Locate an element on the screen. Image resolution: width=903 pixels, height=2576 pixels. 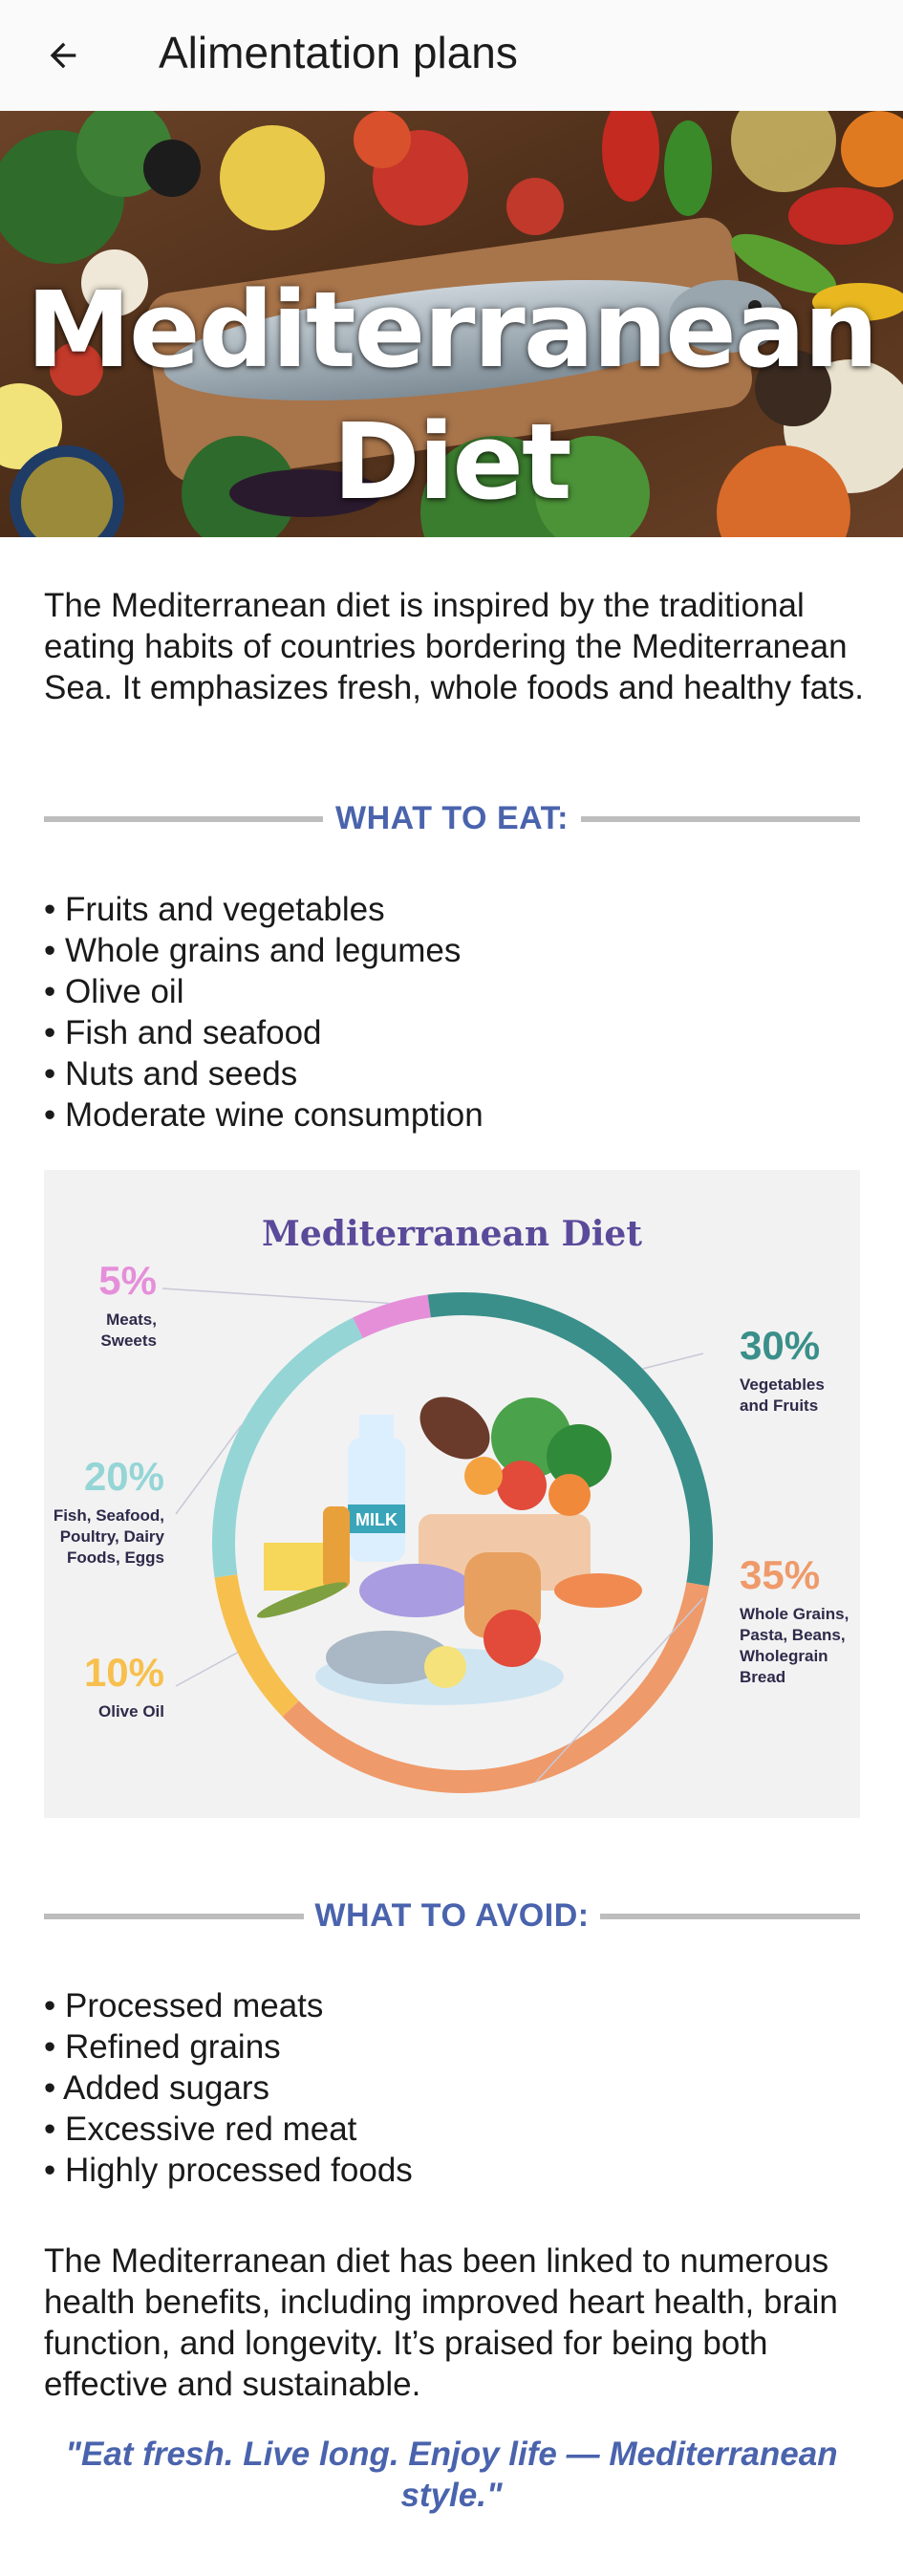
slice-percent-label: 35% is located at coordinates (780, 1575).